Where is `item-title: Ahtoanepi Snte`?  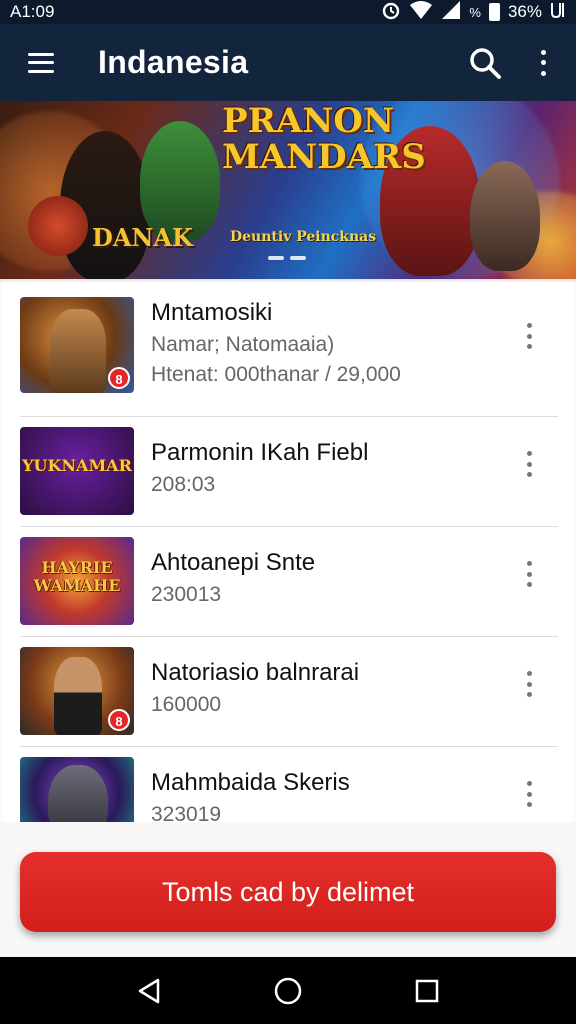
item-title: Ahtoanepi Snte is located at coordinates (233, 562).